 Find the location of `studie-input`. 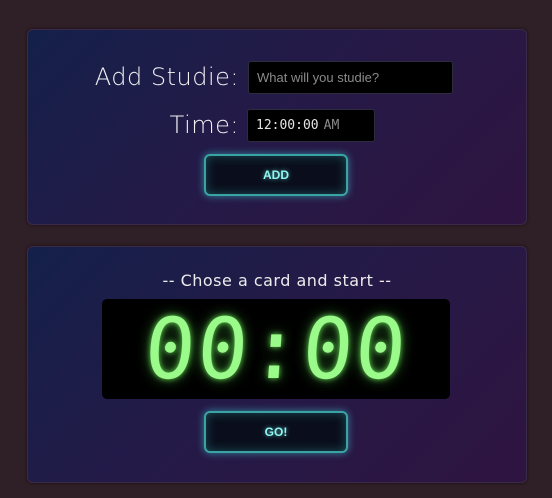

studie-input is located at coordinates (350, 77).